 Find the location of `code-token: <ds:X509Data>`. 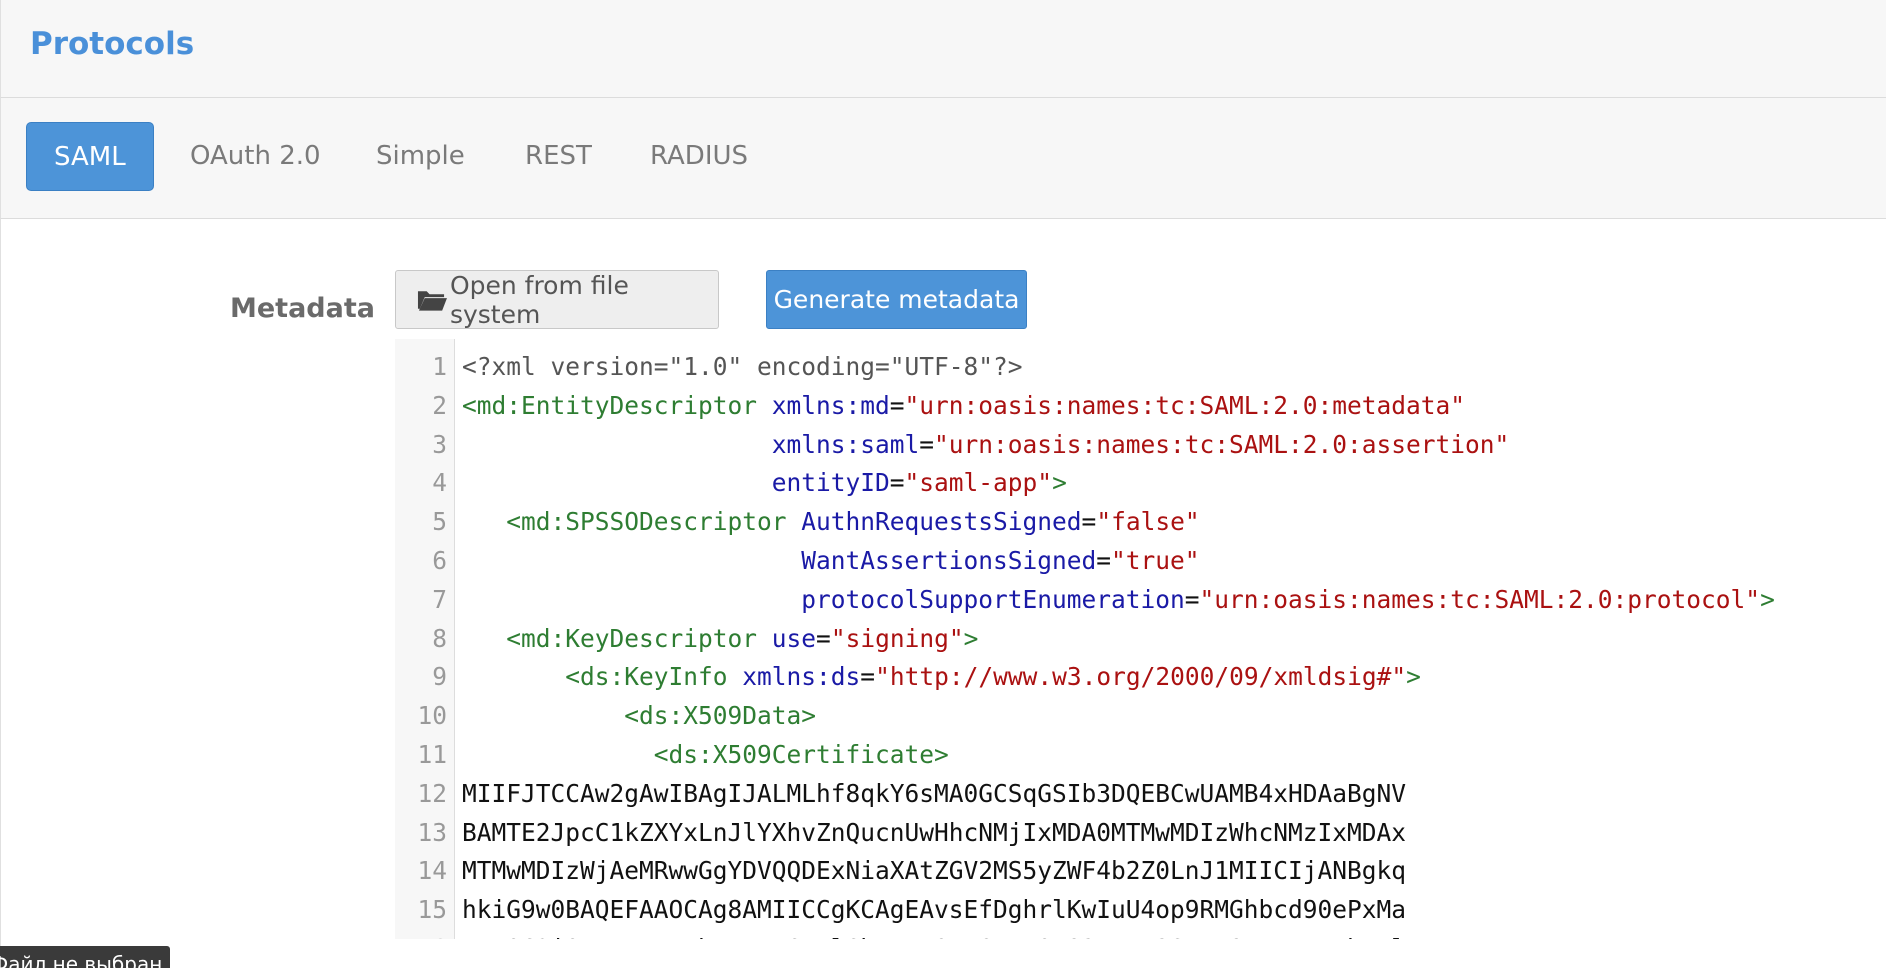

code-token: <ds:X509Data> is located at coordinates (720, 716).